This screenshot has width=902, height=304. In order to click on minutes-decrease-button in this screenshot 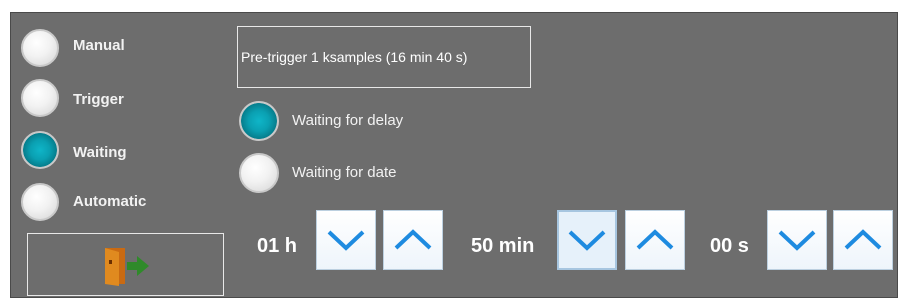, I will do `click(587, 240)`.